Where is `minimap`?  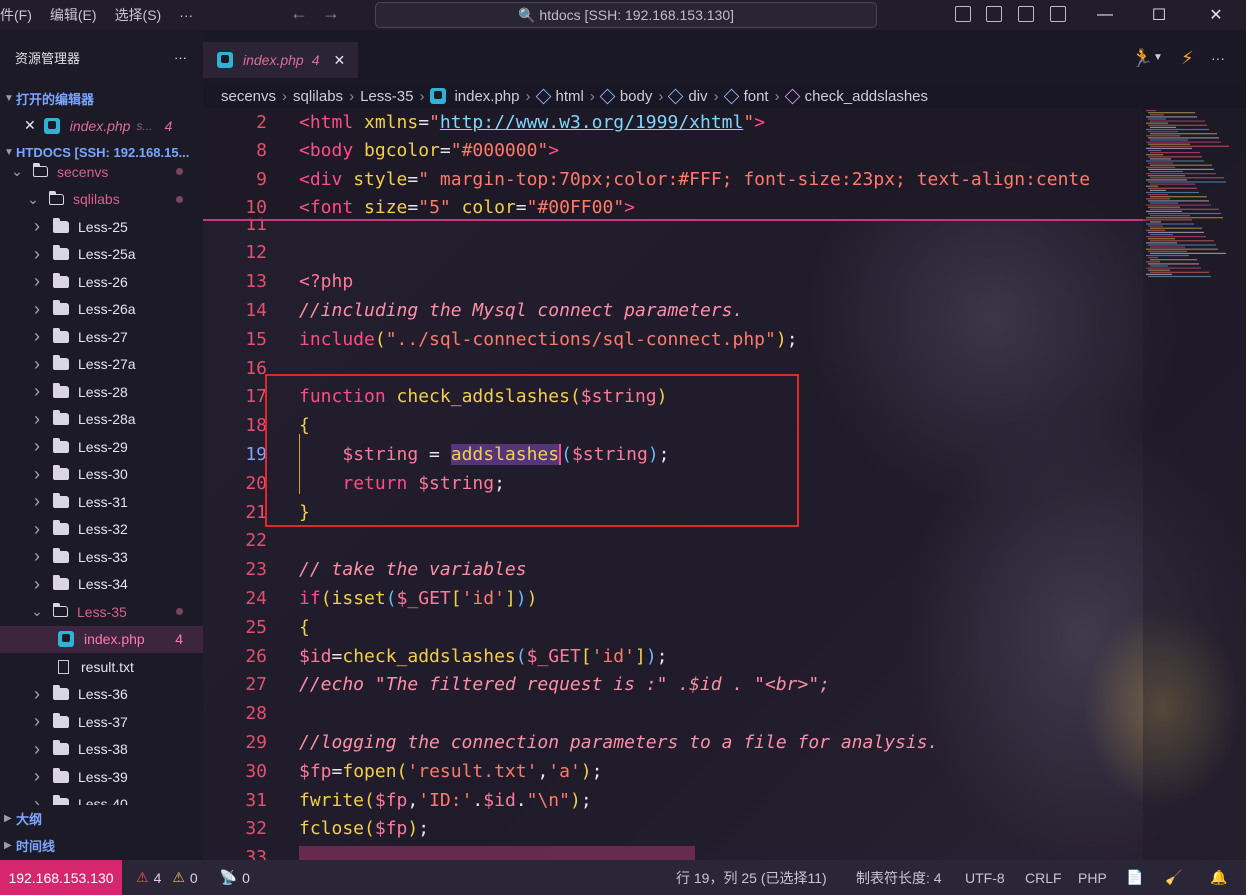 minimap is located at coordinates (1194, 484).